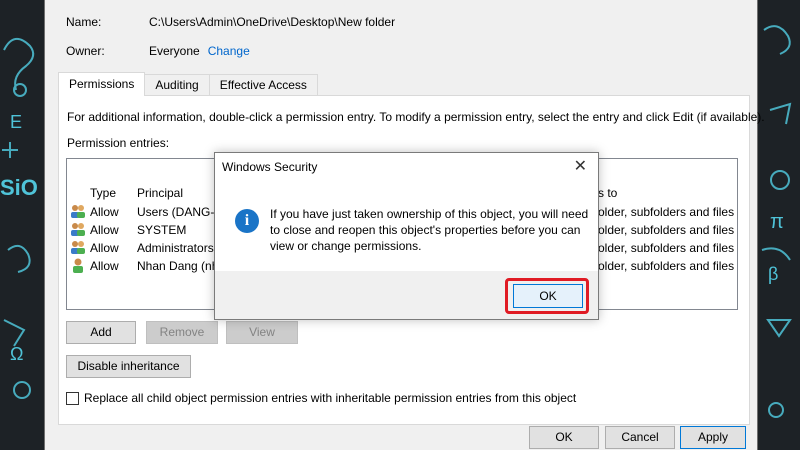  Describe the element at coordinates (162, 230) in the screenshot. I see `entry-principal: SYSTEM` at that location.